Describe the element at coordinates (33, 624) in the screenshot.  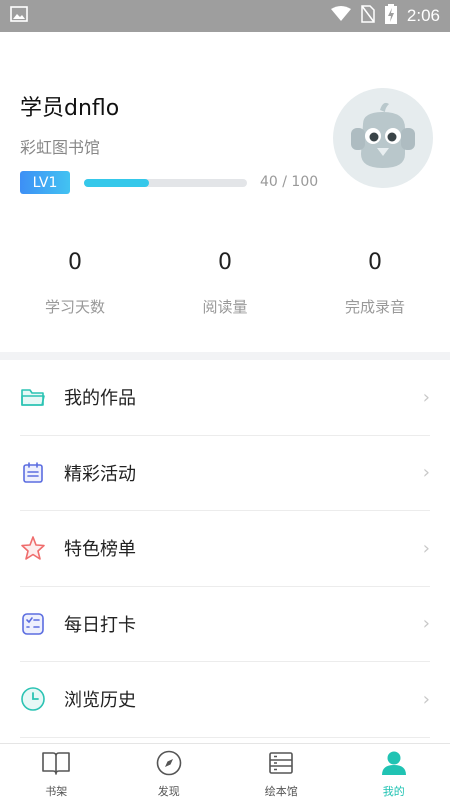
I see `checklist-icon` at that location.